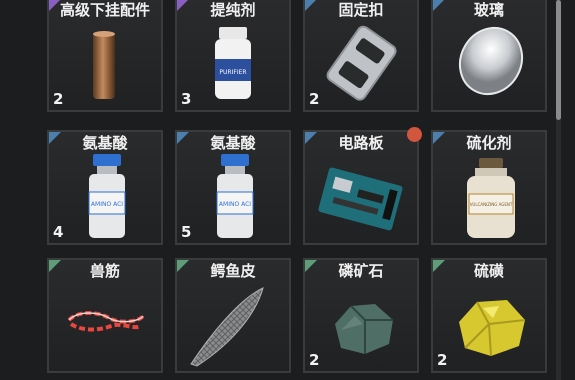  I want to click on inventory-slot-vulcanizing-agent: 硫化剂 VULCANIZING AGENT, so click(489, 187).